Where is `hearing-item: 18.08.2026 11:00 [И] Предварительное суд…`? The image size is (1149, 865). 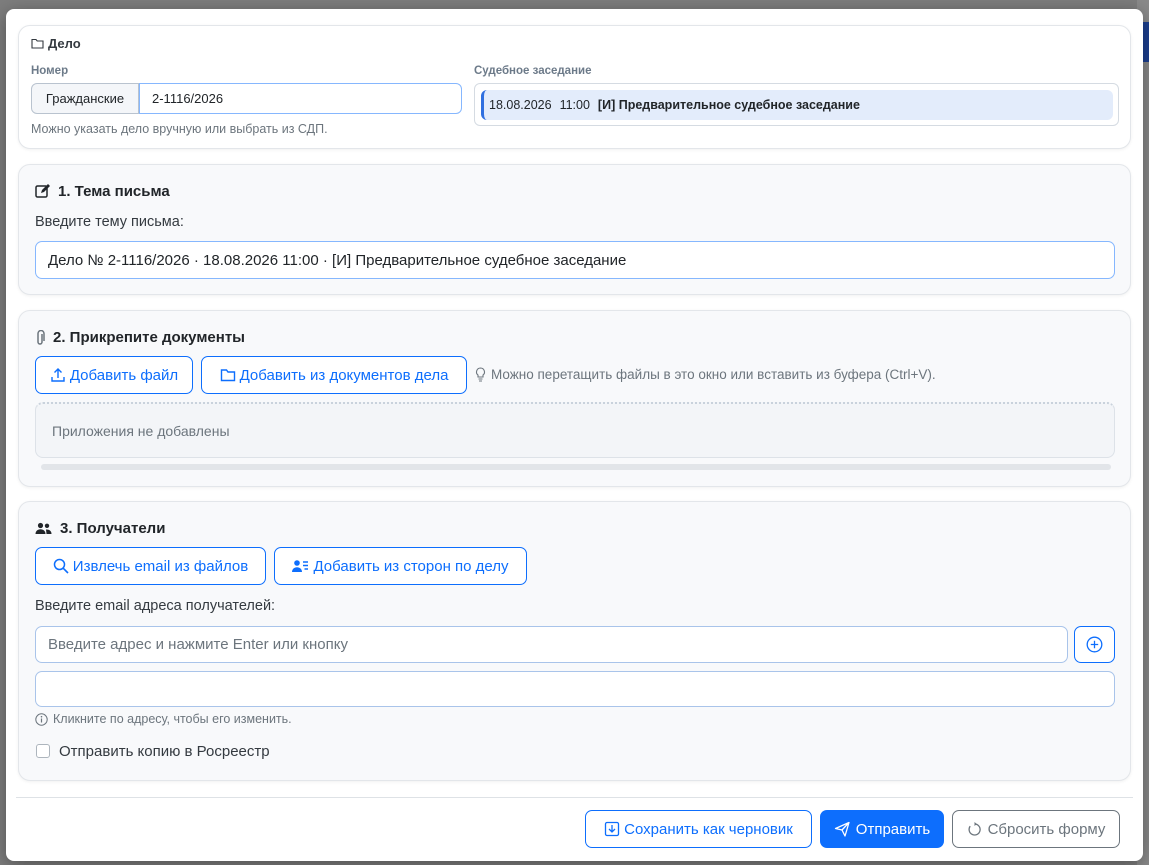 hearing-item: 18.08.2026 11:00 [И] Предварительное суд… is located at coordinates (797, 105).